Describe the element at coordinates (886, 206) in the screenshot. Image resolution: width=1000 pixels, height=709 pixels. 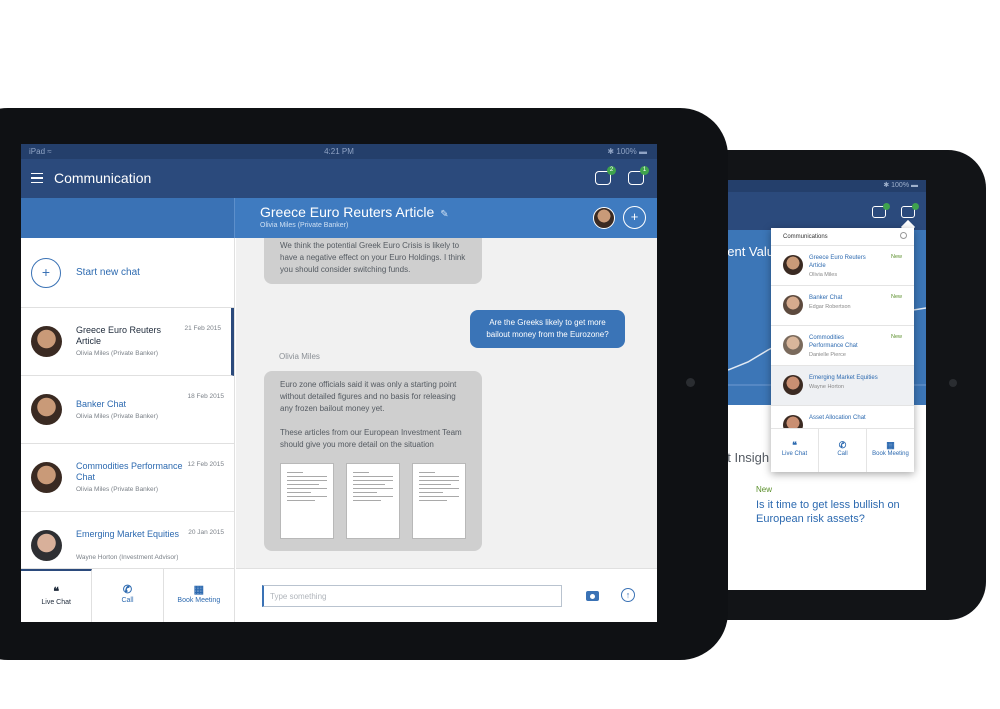
I see `back-notes-badge` at that location.